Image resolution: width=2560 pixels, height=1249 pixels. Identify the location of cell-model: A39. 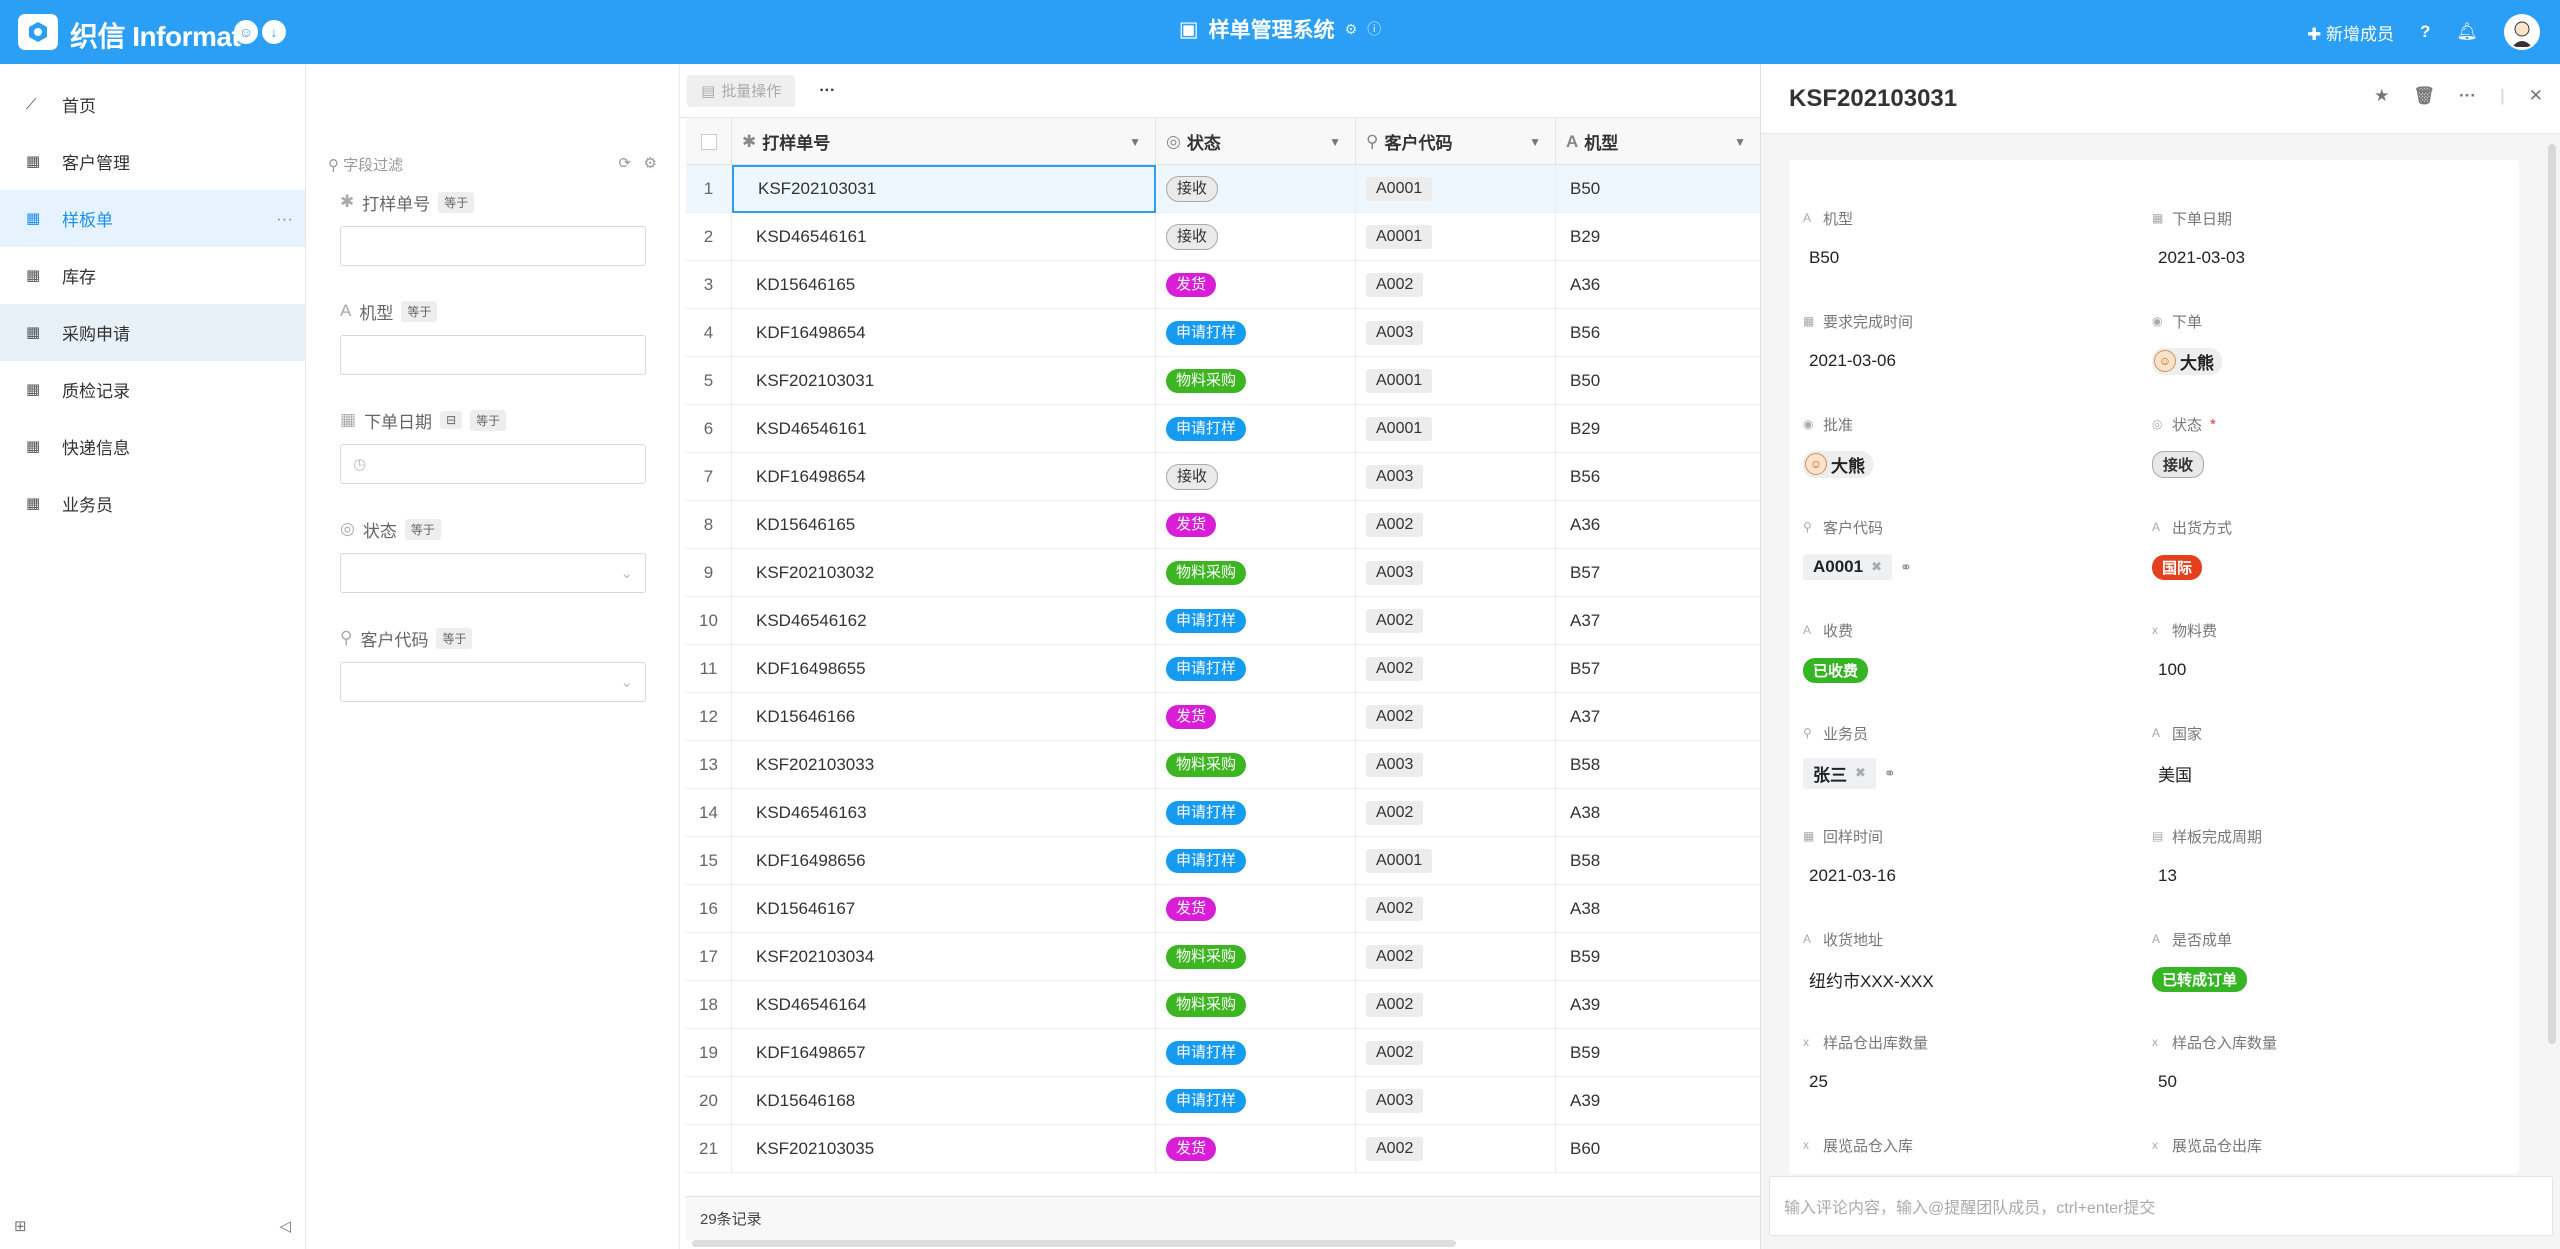
(1658, 1101).